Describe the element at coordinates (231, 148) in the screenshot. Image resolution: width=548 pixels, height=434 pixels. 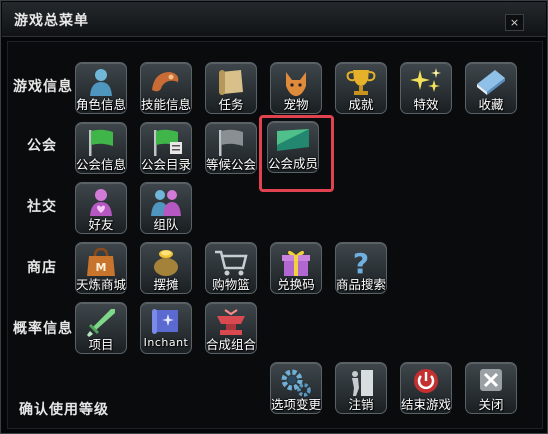
I see `guild-wait-button: 等候公会` at that location.